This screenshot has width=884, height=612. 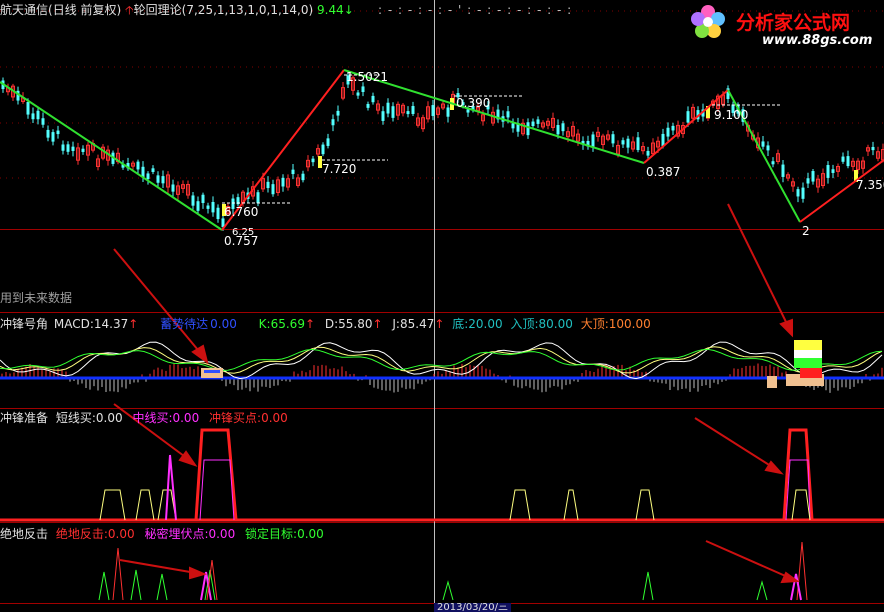 I want to click on counter-panel-name: 绝地反击, so click(x=24, y=534).